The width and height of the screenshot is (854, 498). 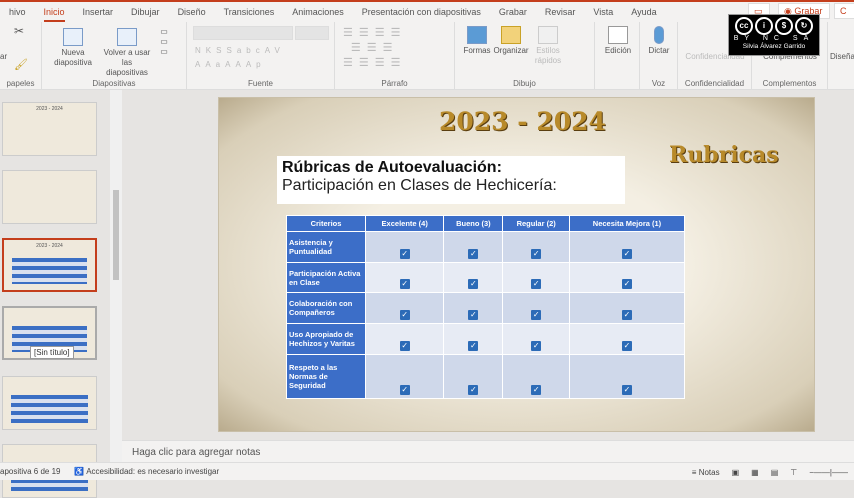 I want to click on reuse-slides-button: Volver a usar las diapositivas, so click(x=127, y=53).